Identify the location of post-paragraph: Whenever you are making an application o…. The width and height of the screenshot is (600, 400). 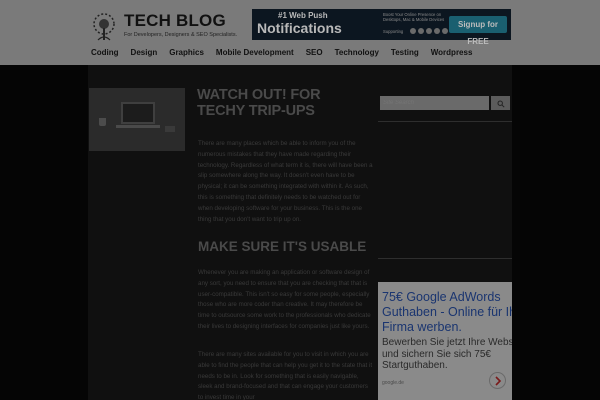
(284, 299).